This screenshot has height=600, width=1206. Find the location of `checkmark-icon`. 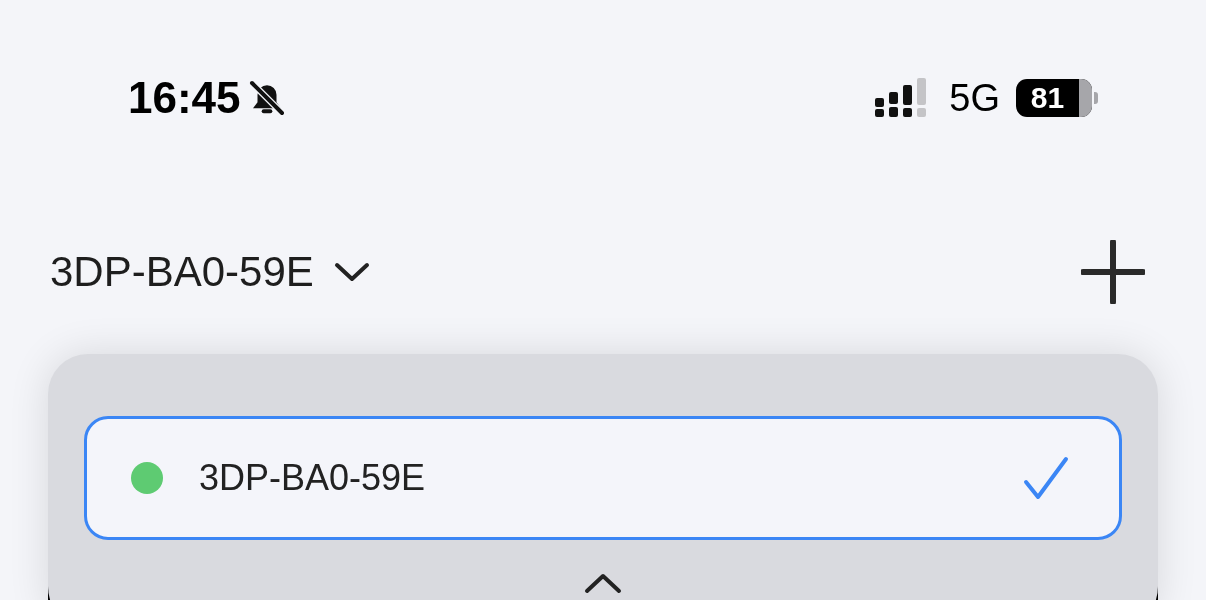

checkmark-icon is located at coordinates (1046, 478).